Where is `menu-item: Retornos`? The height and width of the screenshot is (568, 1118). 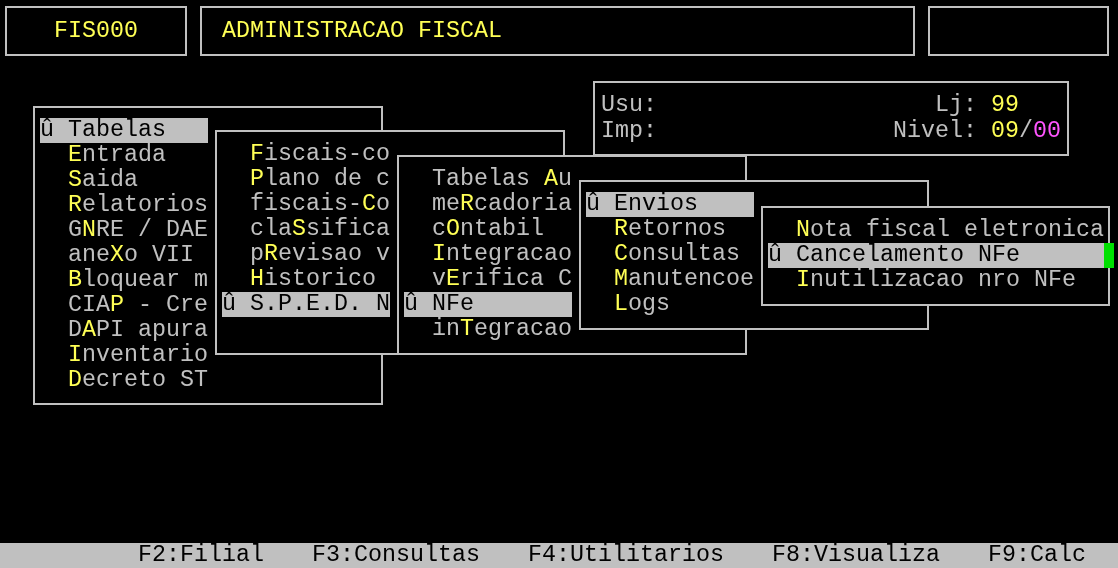 menu-item: Retornos is located at coordinates (670, 229).